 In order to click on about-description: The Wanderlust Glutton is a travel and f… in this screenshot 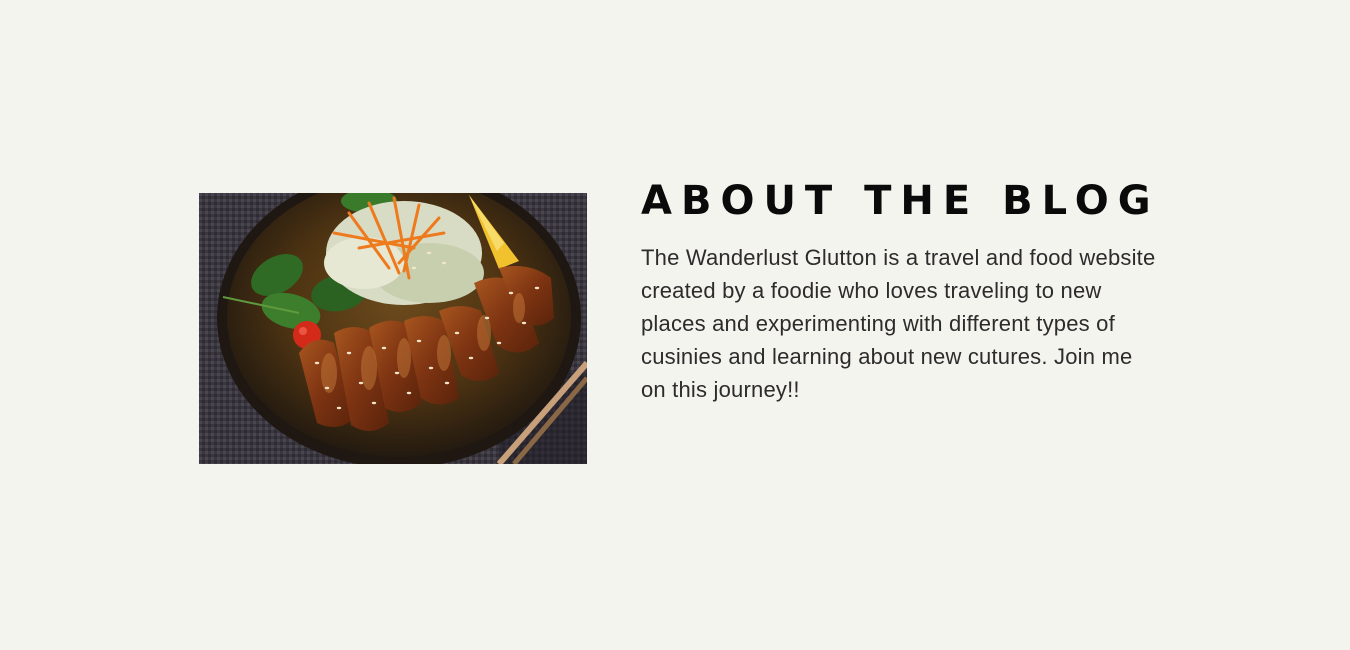, I will do `click(898, 323)`.